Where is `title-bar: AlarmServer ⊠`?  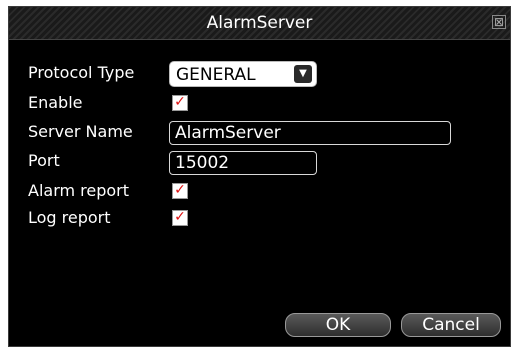 title-bar: AlarmServer ⊠ is located at coordinates (259, 23).